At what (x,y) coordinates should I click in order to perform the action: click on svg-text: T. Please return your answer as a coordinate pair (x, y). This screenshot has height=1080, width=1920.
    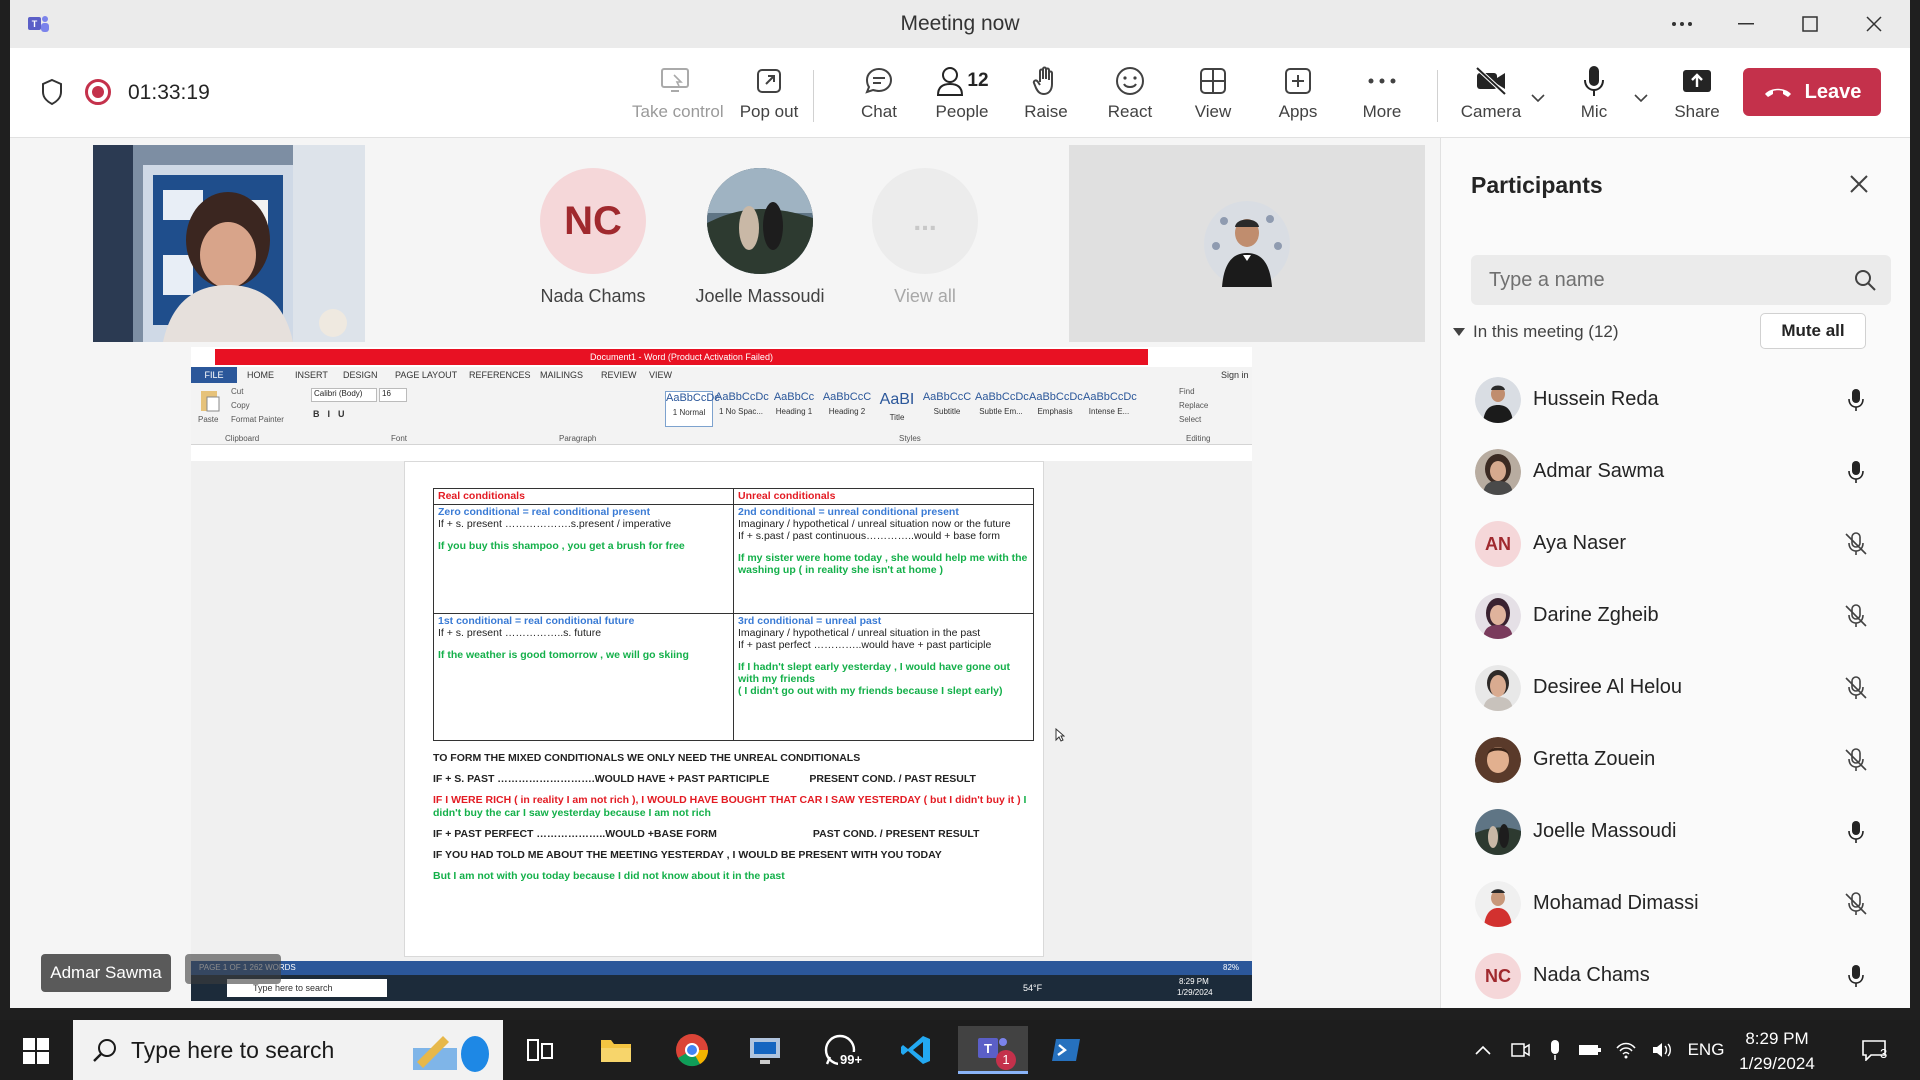
    Looking at the image, I should click on (988, 1048).